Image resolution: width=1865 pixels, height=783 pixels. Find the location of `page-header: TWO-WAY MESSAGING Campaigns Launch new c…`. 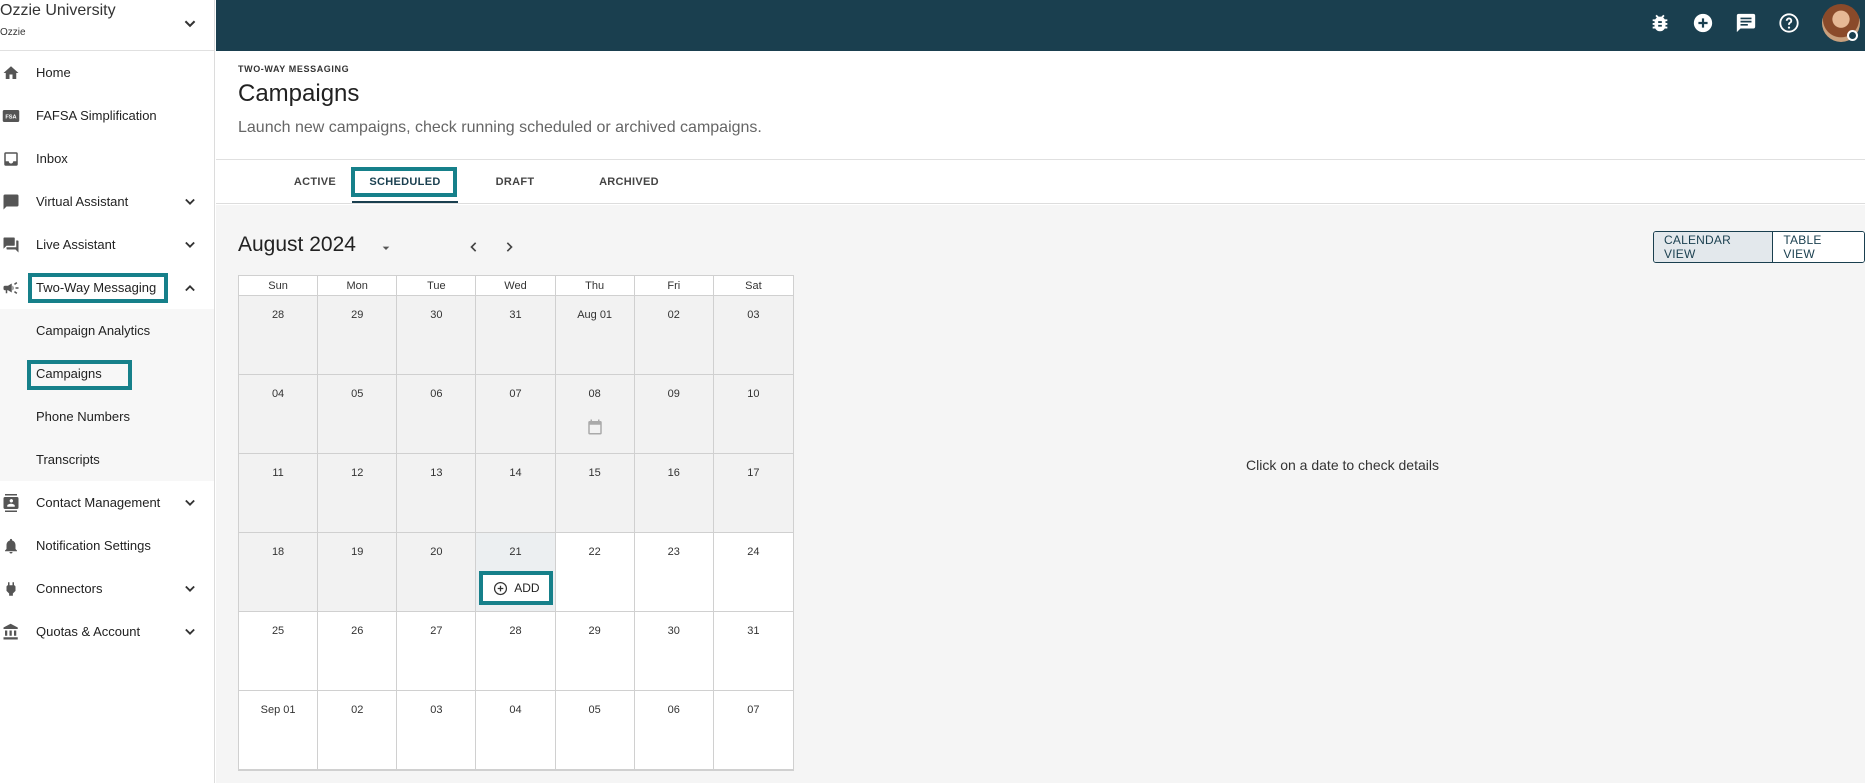

page-header: TWO-WAY MESSAGING Campaigns Launch new c… is located at coordinates (1040, 105).